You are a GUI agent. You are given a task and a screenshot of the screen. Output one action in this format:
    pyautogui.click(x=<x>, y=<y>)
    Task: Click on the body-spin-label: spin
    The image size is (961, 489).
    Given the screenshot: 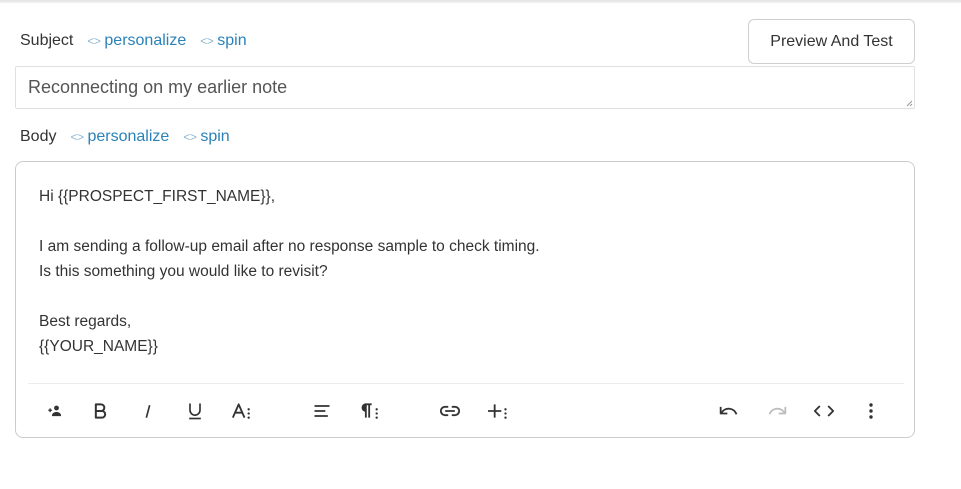 What is the action you would take?
    pyautogui.click(x=215, y=136)
    